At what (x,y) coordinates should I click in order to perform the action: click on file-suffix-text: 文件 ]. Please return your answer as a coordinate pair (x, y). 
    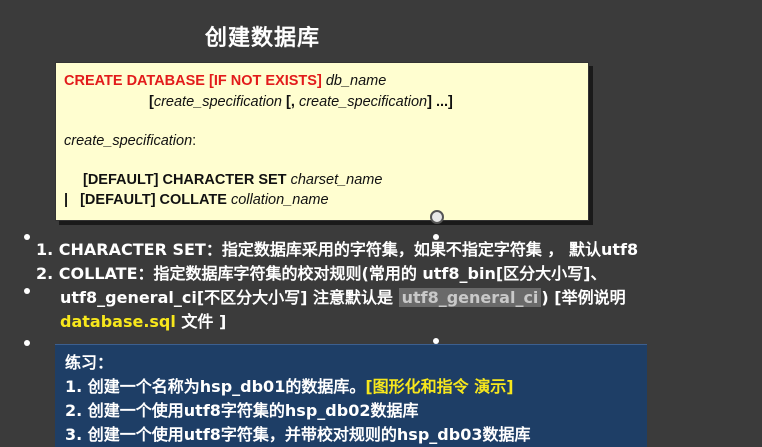
    Looking at the image, I should click on (201, 321).